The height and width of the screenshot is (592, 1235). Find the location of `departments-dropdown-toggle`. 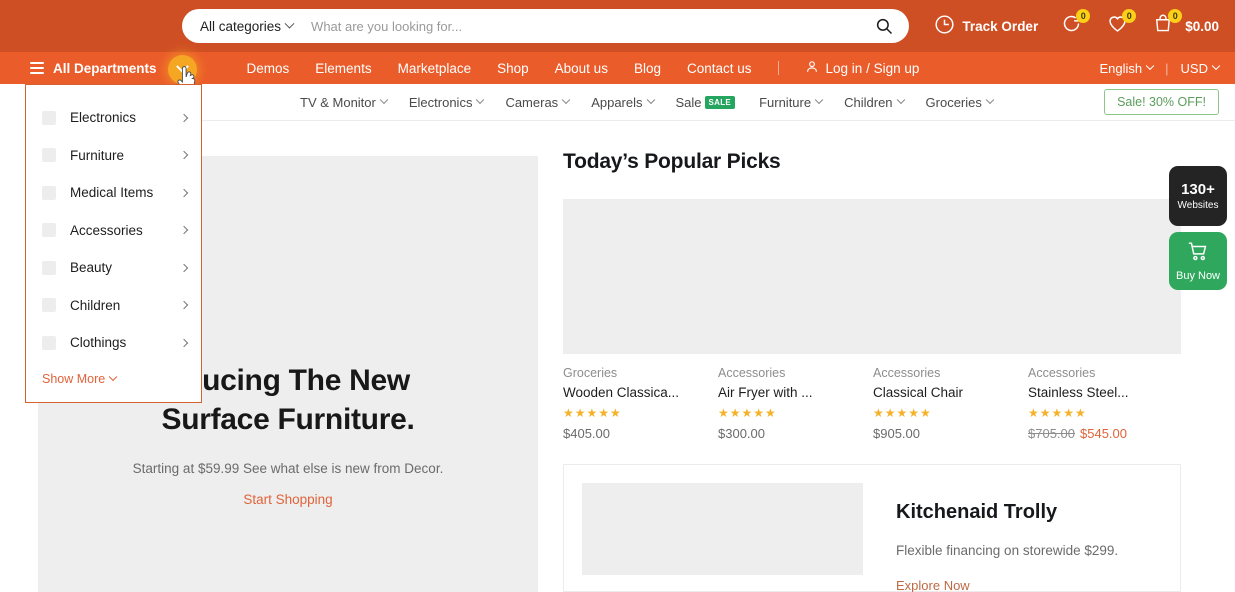

departments-dropdown-toggle is located at coordinates (182, 69).